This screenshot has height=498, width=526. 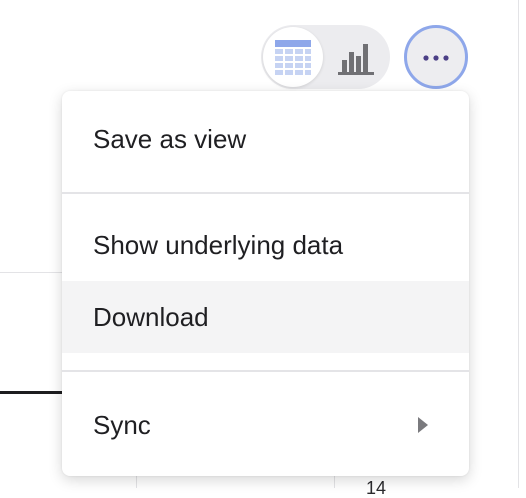 I want to click on bar-chart-icon, so click(x=356, y=59).